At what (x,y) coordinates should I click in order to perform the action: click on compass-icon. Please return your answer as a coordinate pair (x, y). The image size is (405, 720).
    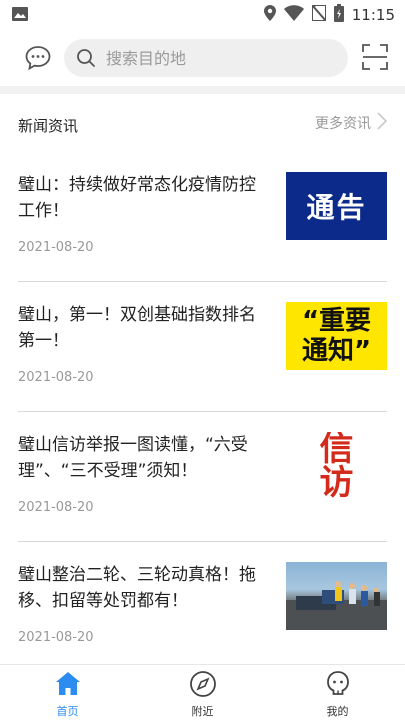
    Looking at the image, I should click on (203, 684).